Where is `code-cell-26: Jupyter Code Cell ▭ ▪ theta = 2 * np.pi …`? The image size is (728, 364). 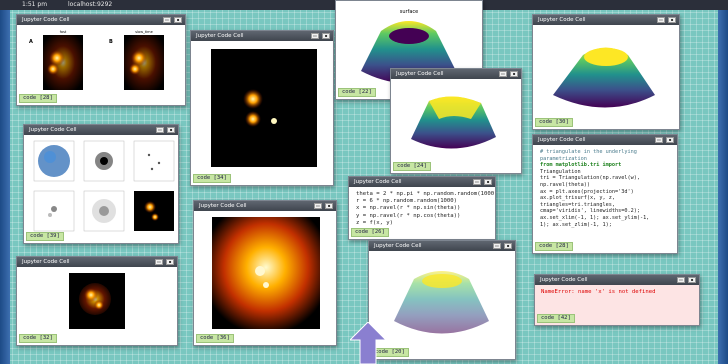
code-cell-26: Jupyter Code Cell ▭ ▪ theta = 2 * np.pi … is located at coordinates (422, 208).